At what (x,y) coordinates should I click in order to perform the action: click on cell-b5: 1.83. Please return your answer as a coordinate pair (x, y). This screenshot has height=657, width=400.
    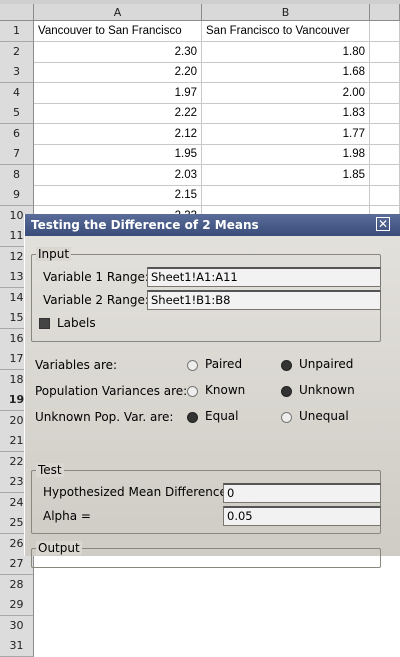
    Looking at the image, I should click on (286, 113).